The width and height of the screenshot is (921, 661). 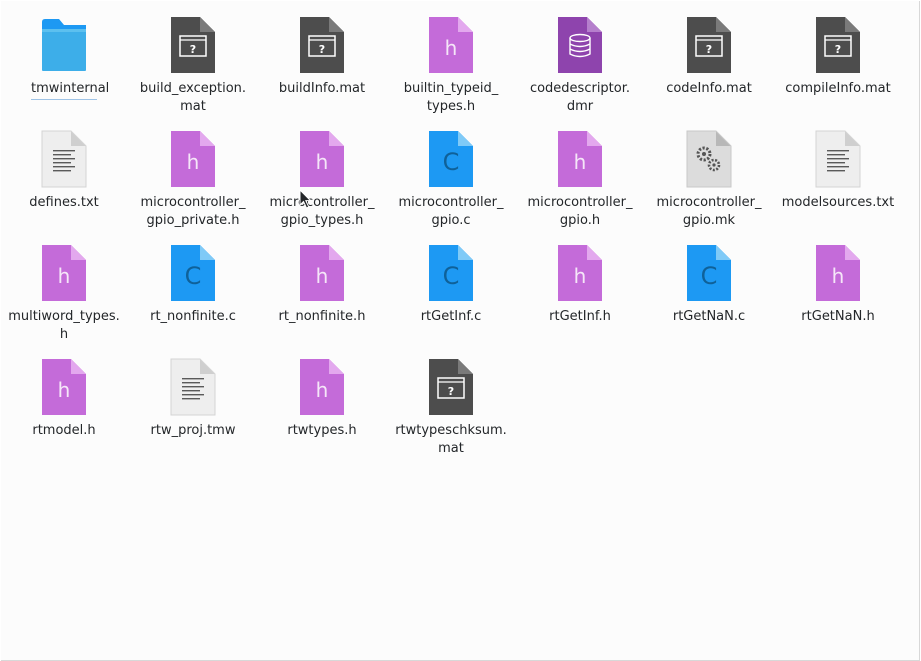 What do you see at coordinates (709, 88) in the screenshot?
I see `file-name-label: codeInfo.mat` at bounding box center [709, 88].